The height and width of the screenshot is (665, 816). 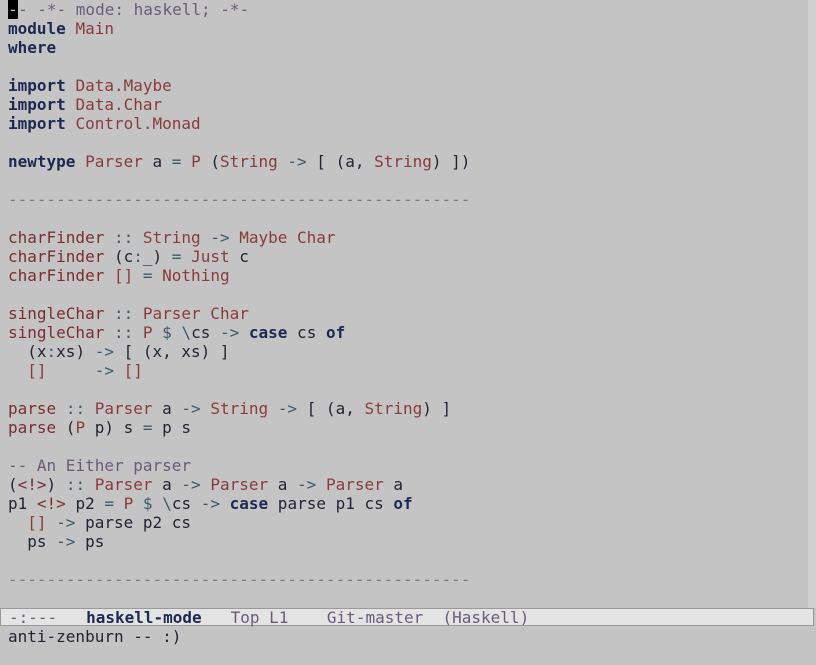 What do you see at coordinates (144, 617) in the screenshot?
I see `buffer-name: haskell-mode` at bounding box center [144, 617].